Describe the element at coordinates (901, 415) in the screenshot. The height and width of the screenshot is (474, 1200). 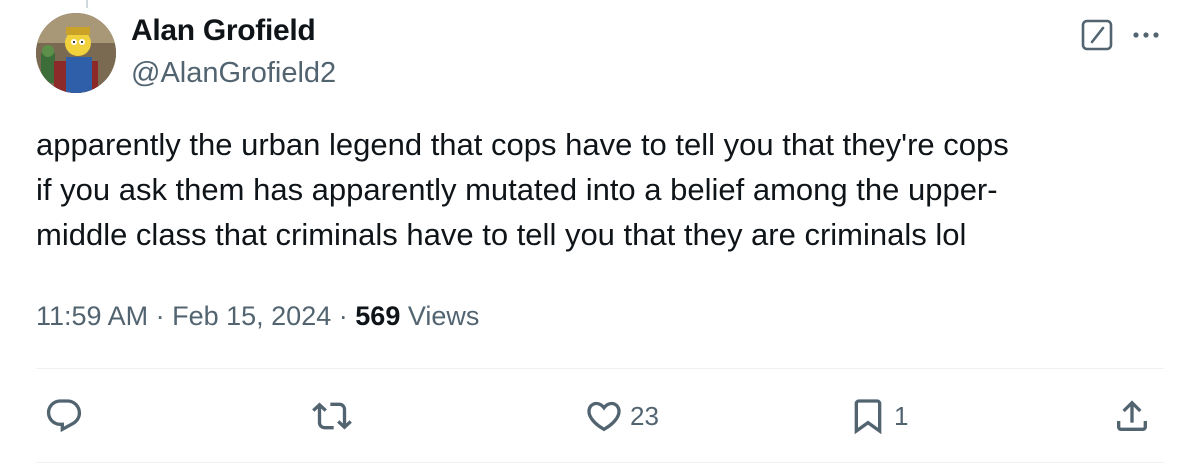
I see `bookmark-count: 1` at that location.